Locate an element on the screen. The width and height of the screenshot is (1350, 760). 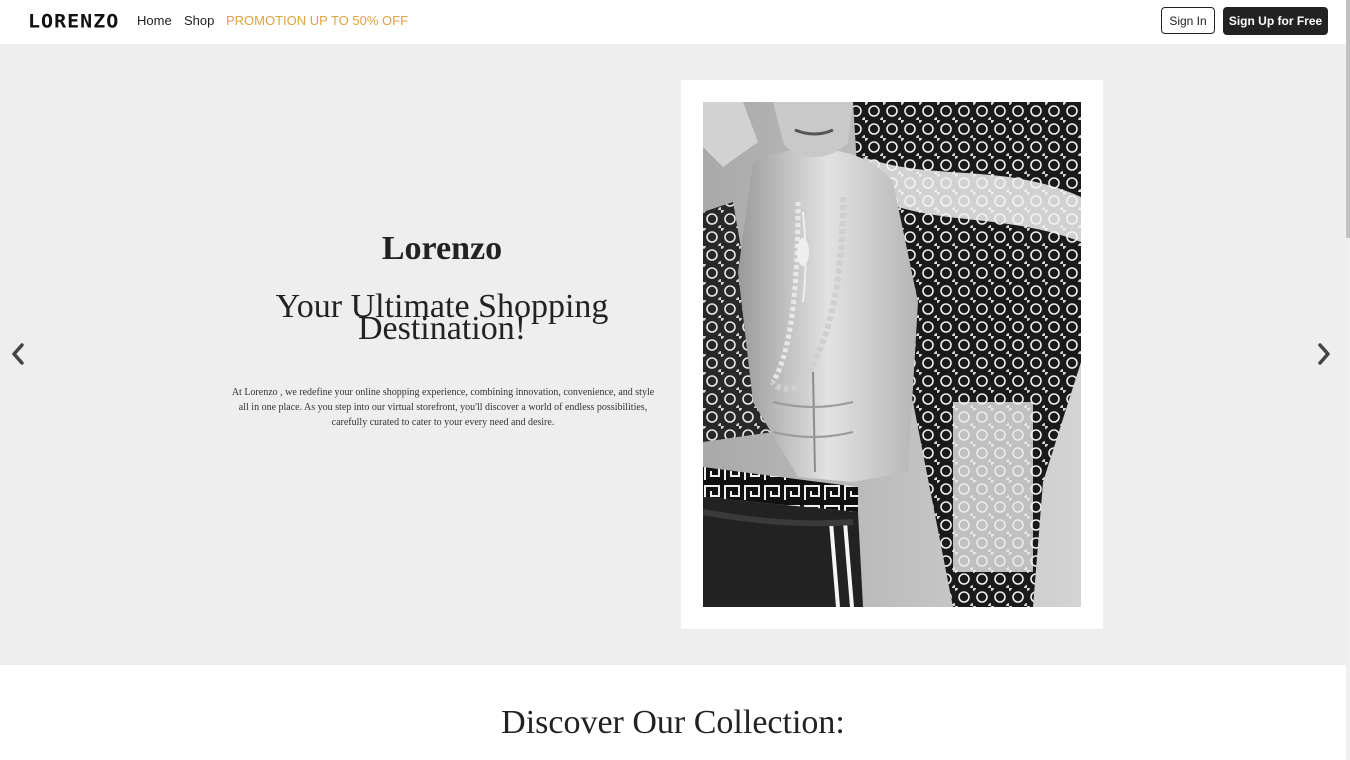
carousel-next-button is located at coordinates (1324, 354).